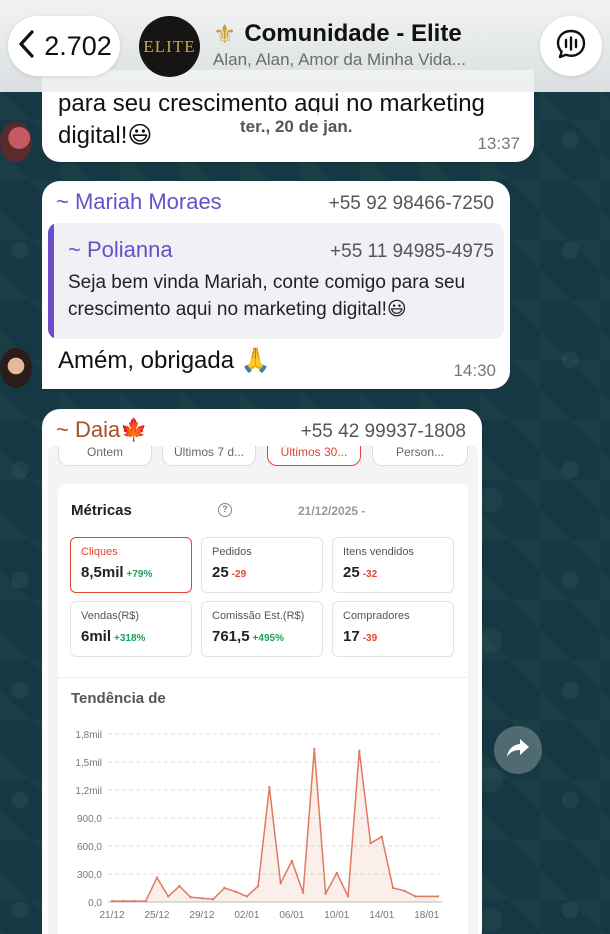 This screenshot has width=610, height=934. I want to click on metric-card: Comissão Est.(R$) 761,5 +495%, so click(262, 629).